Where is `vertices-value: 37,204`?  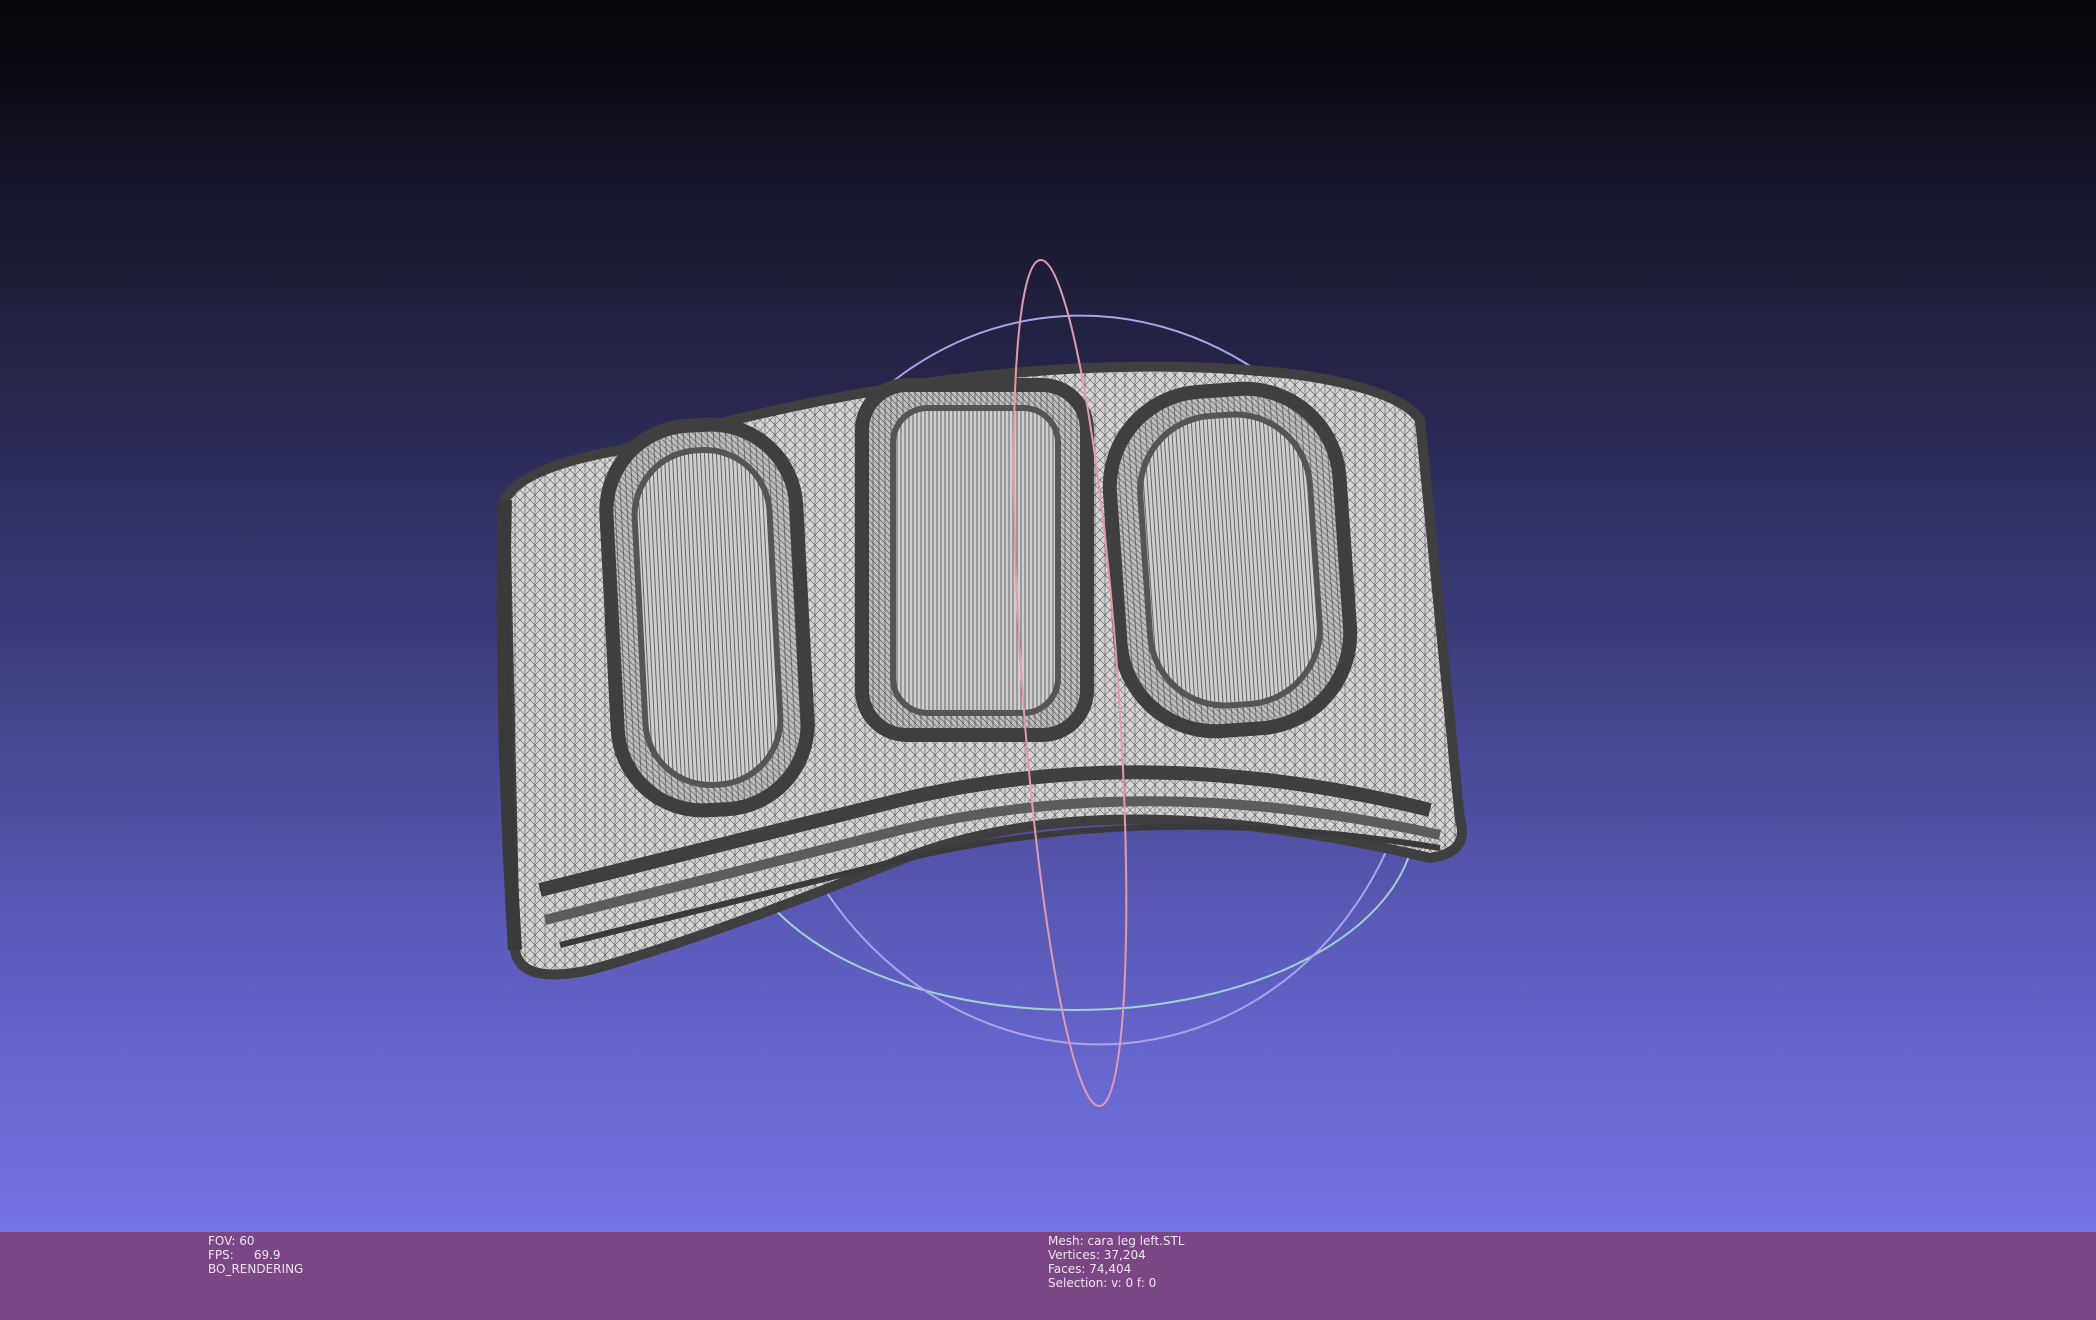 vertices-value: 37,204 is located at coordinates (1124, 1255).